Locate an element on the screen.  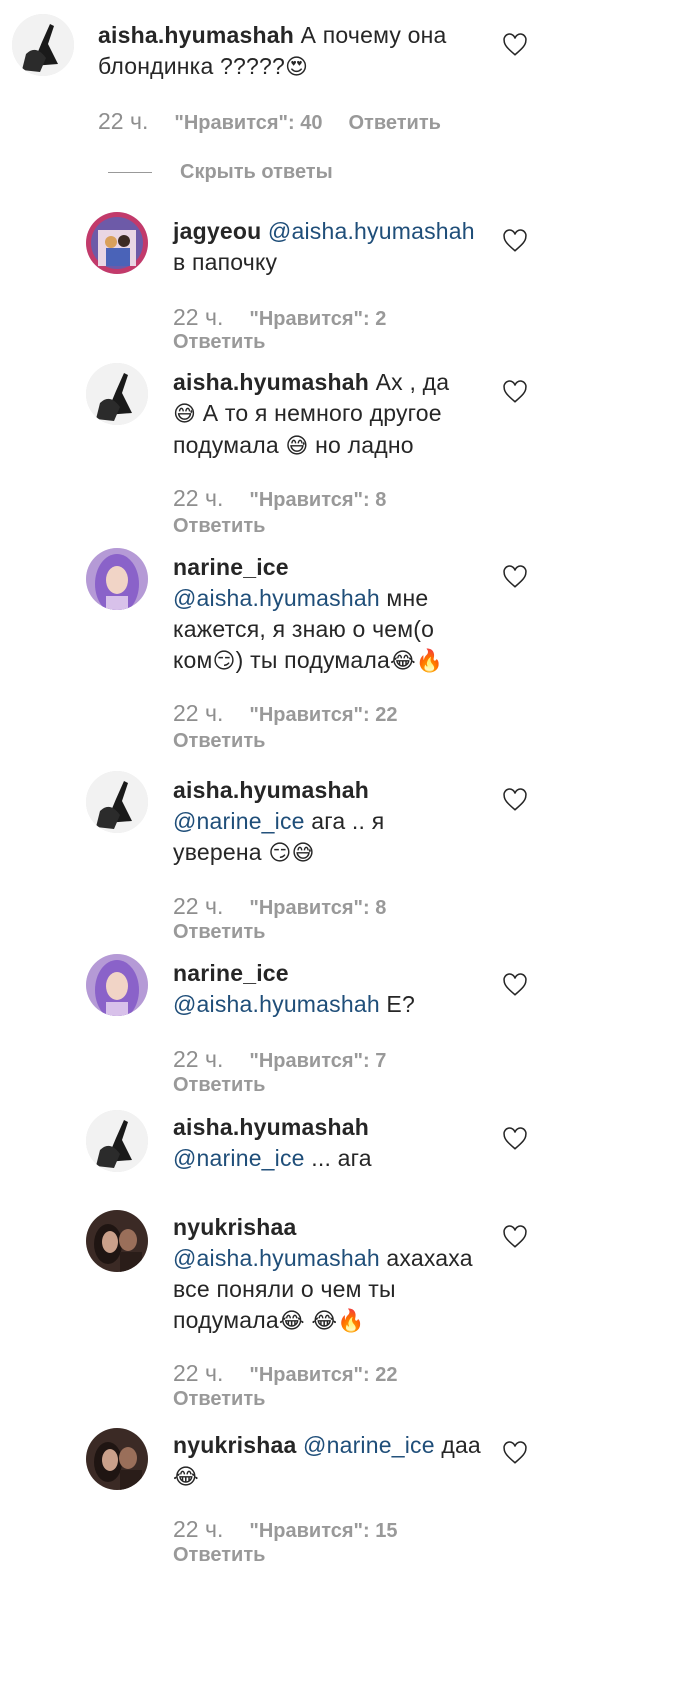
comment-body: ) ты подумала is located at coordinates (312, 660).